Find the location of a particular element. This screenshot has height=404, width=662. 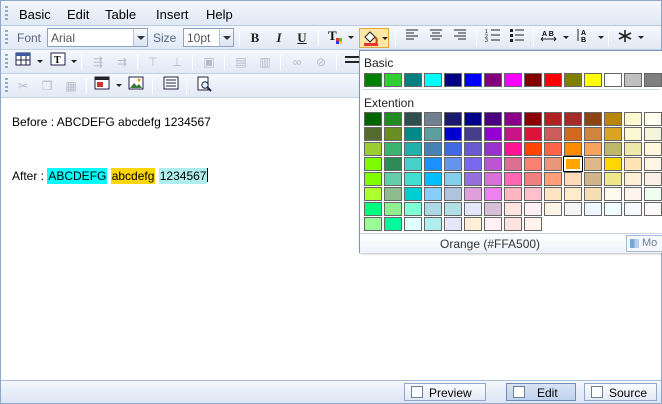

link-button: ∞ is located at coordinates (297, 62).